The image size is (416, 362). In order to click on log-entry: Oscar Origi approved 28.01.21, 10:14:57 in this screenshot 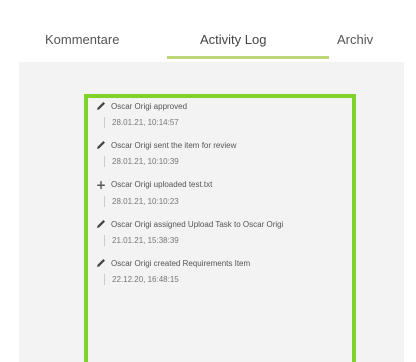, I will do `click(221, 114)`.